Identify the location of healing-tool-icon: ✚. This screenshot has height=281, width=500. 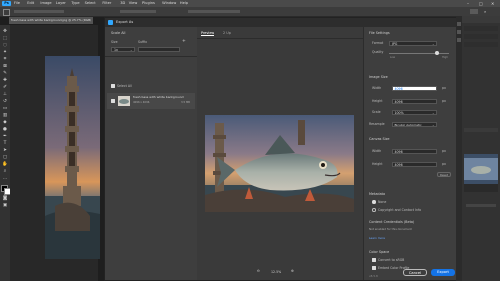
(5, 80).